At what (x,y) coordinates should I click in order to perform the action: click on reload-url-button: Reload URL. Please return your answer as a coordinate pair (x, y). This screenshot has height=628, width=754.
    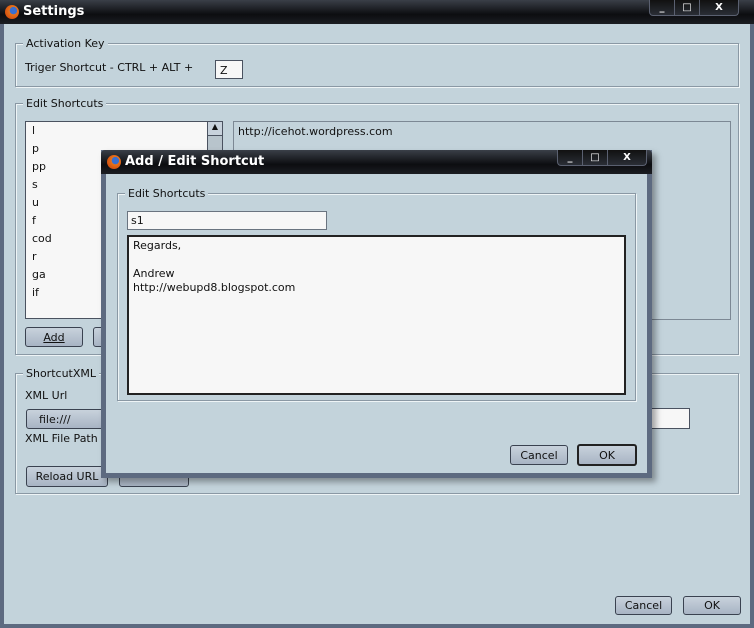
    Looking at the image, I should click on (67, 476).